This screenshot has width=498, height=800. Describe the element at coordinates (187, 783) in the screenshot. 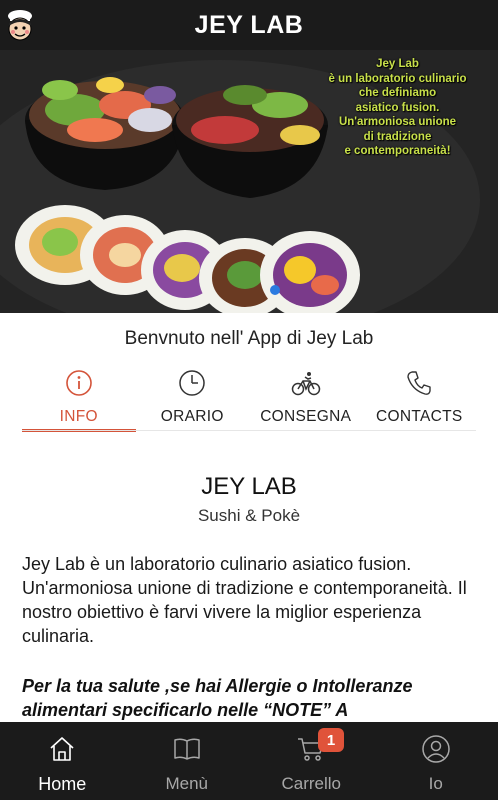

I see `nav-label: Menù` at that location.